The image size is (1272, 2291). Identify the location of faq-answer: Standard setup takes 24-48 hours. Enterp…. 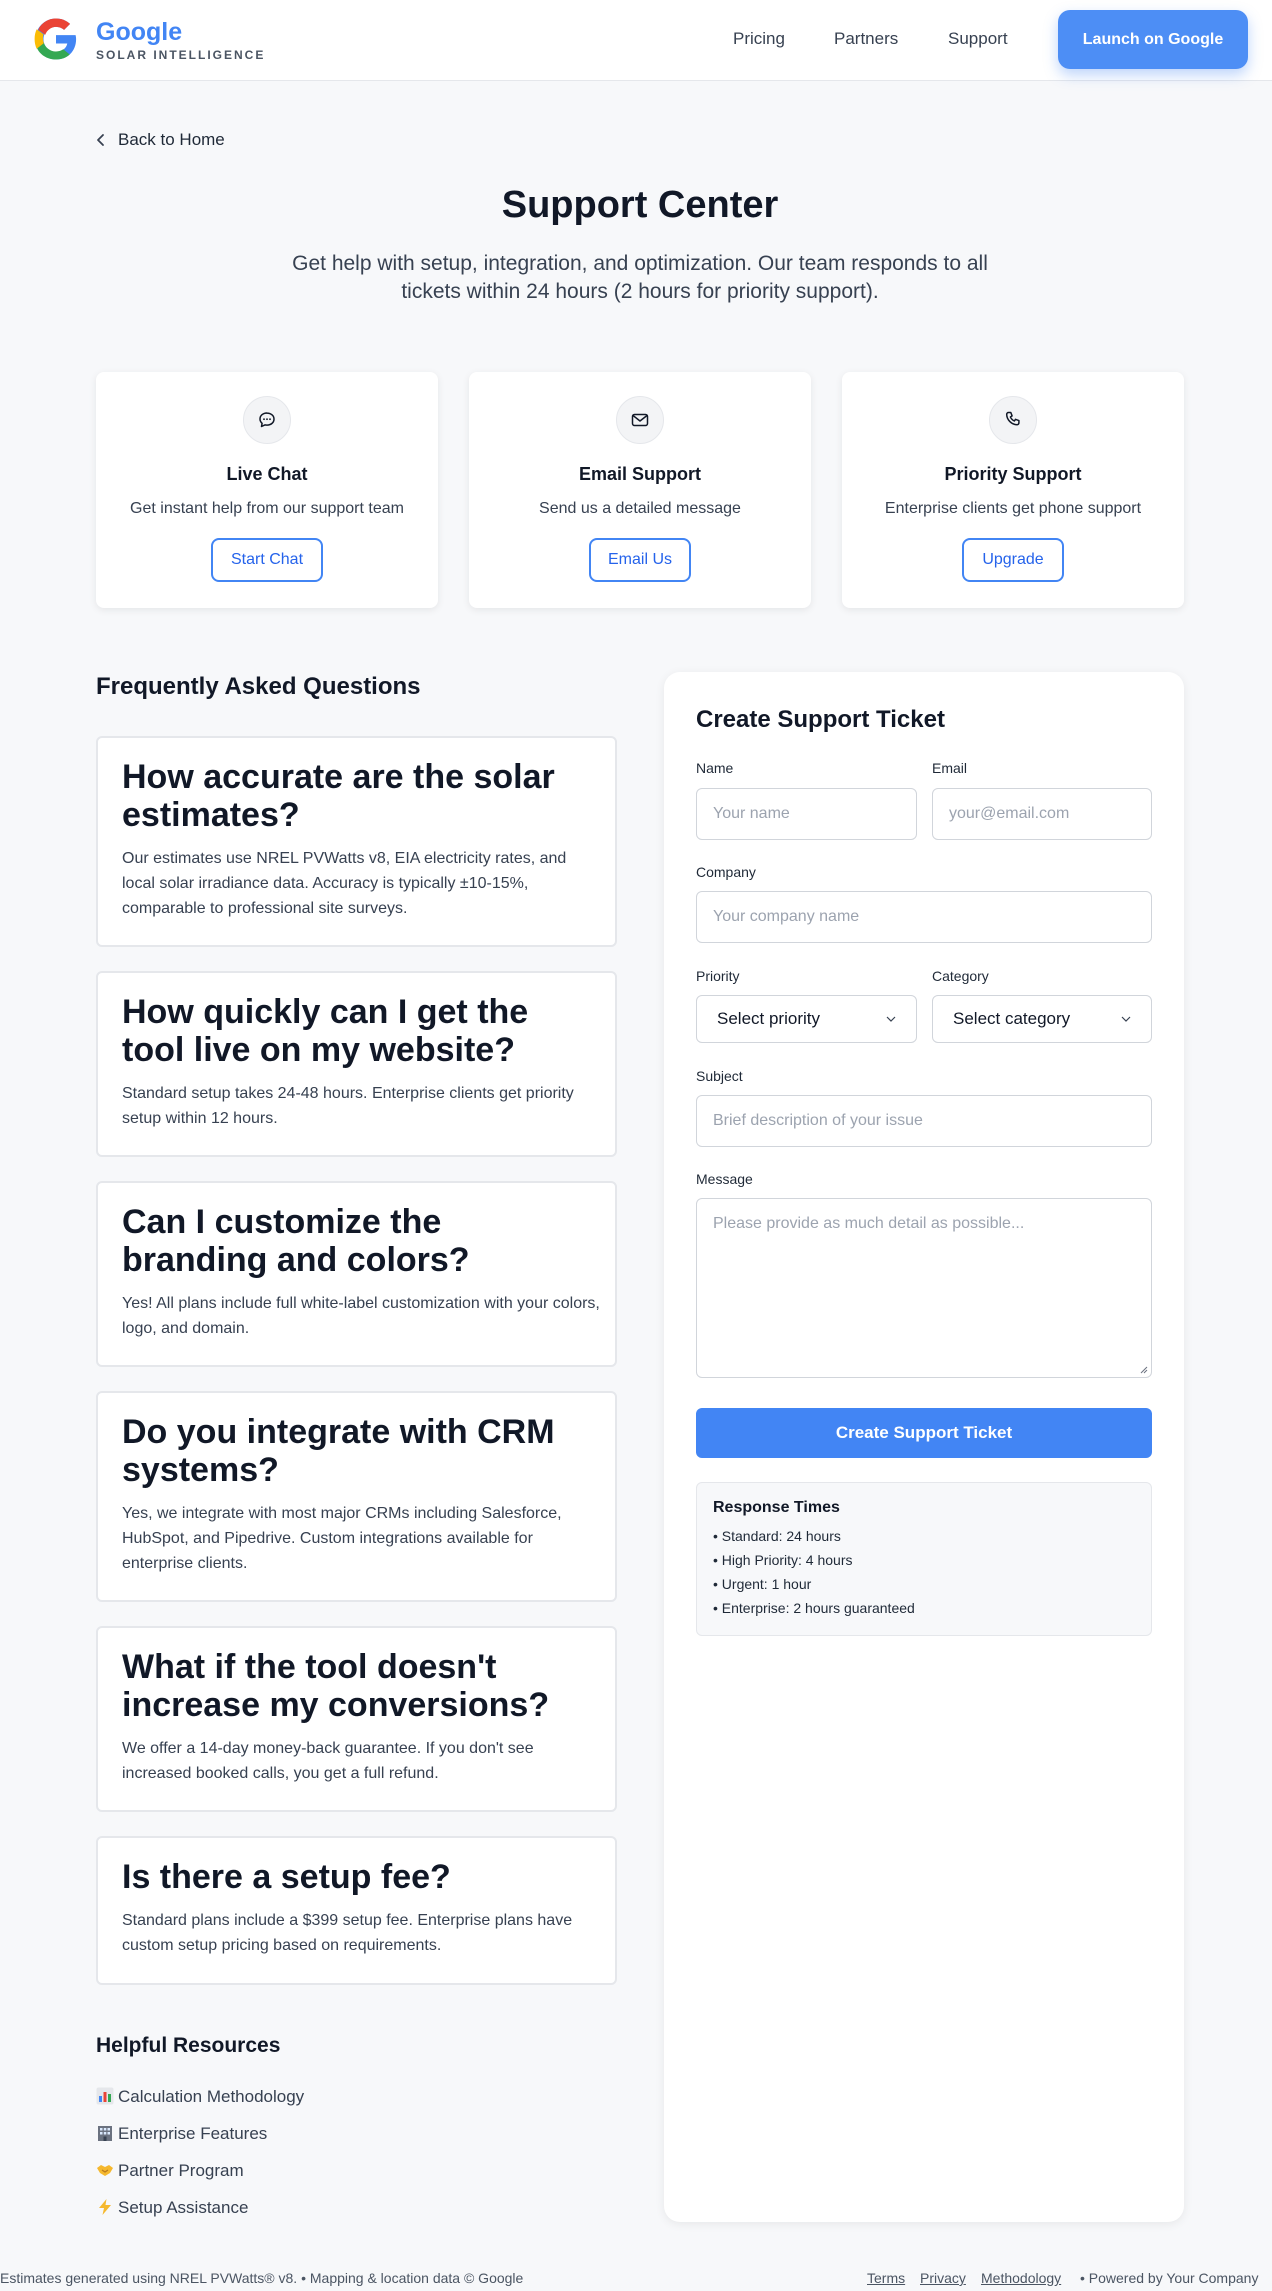
(348, 1106).